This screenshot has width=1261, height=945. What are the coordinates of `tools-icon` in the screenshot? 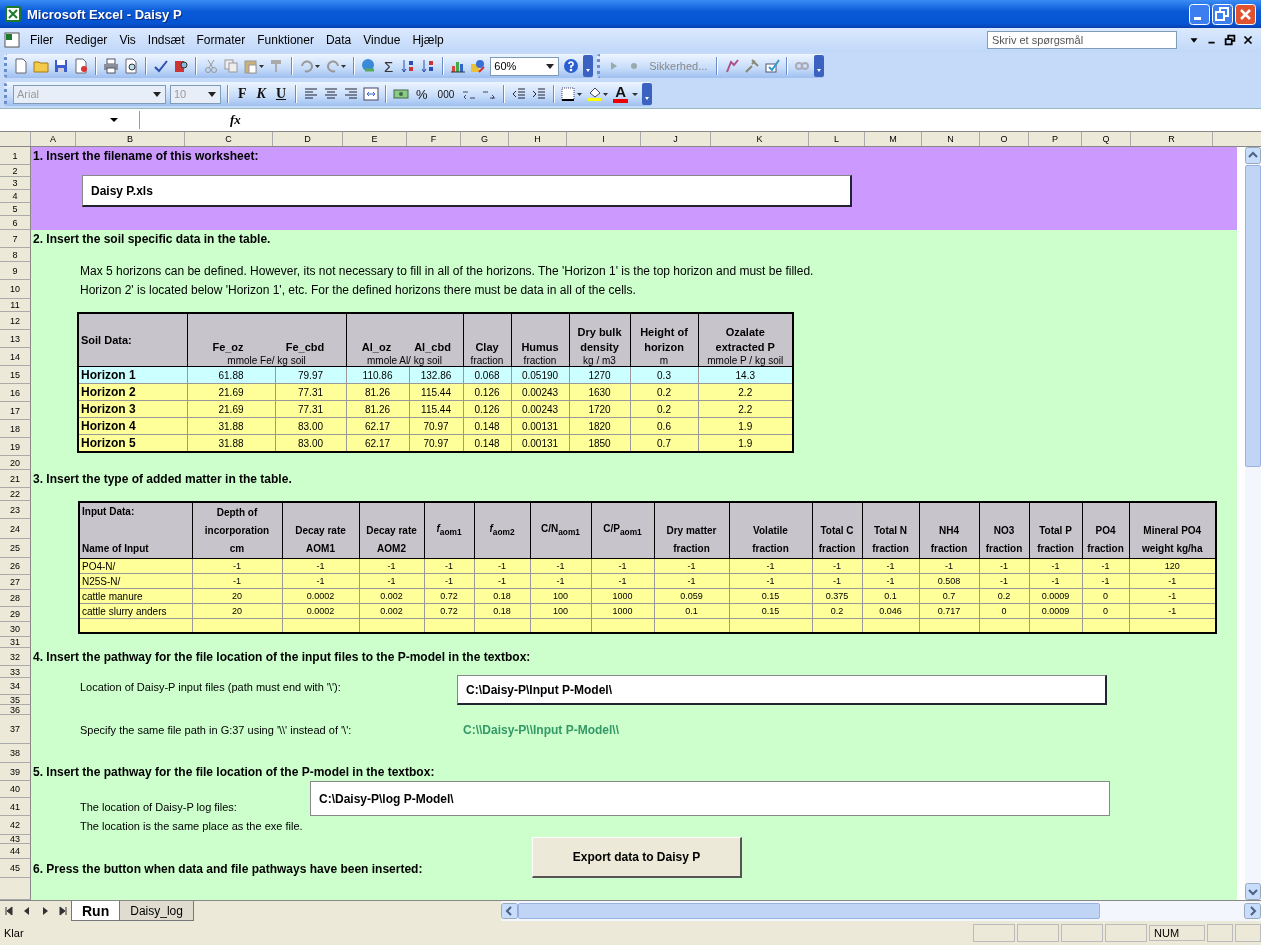 It's located at (752, 66).